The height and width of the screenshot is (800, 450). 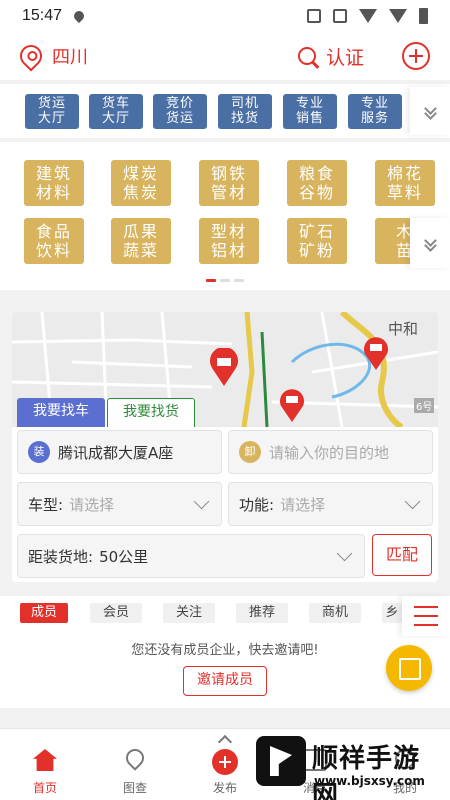 I want to click on load-location-field: 装 腾讯成都大厦A座, so click(x=119, y=452).